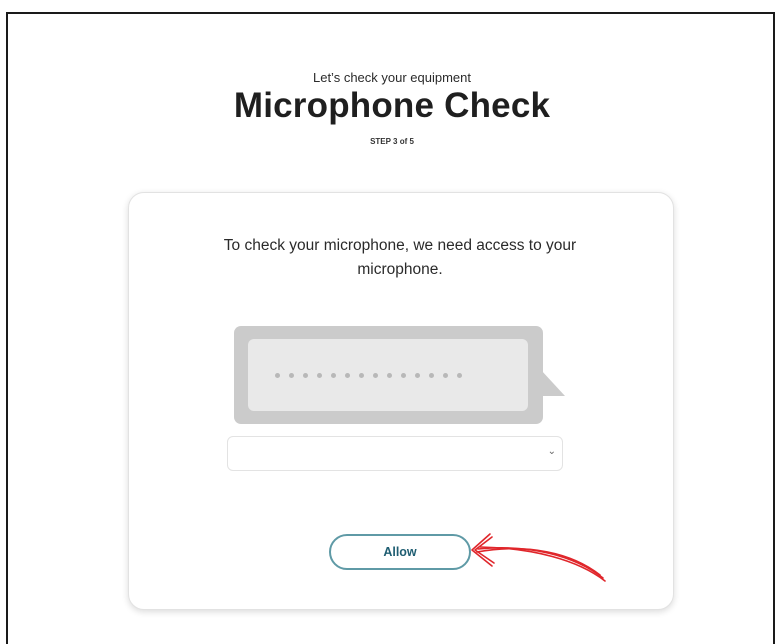 This screenshot has height=644, width=784. What do you see at coordinates (392, 141) in the screenshot?
I see `step-indicator: STEP 3 of 5` at bounding box center [392, 141].